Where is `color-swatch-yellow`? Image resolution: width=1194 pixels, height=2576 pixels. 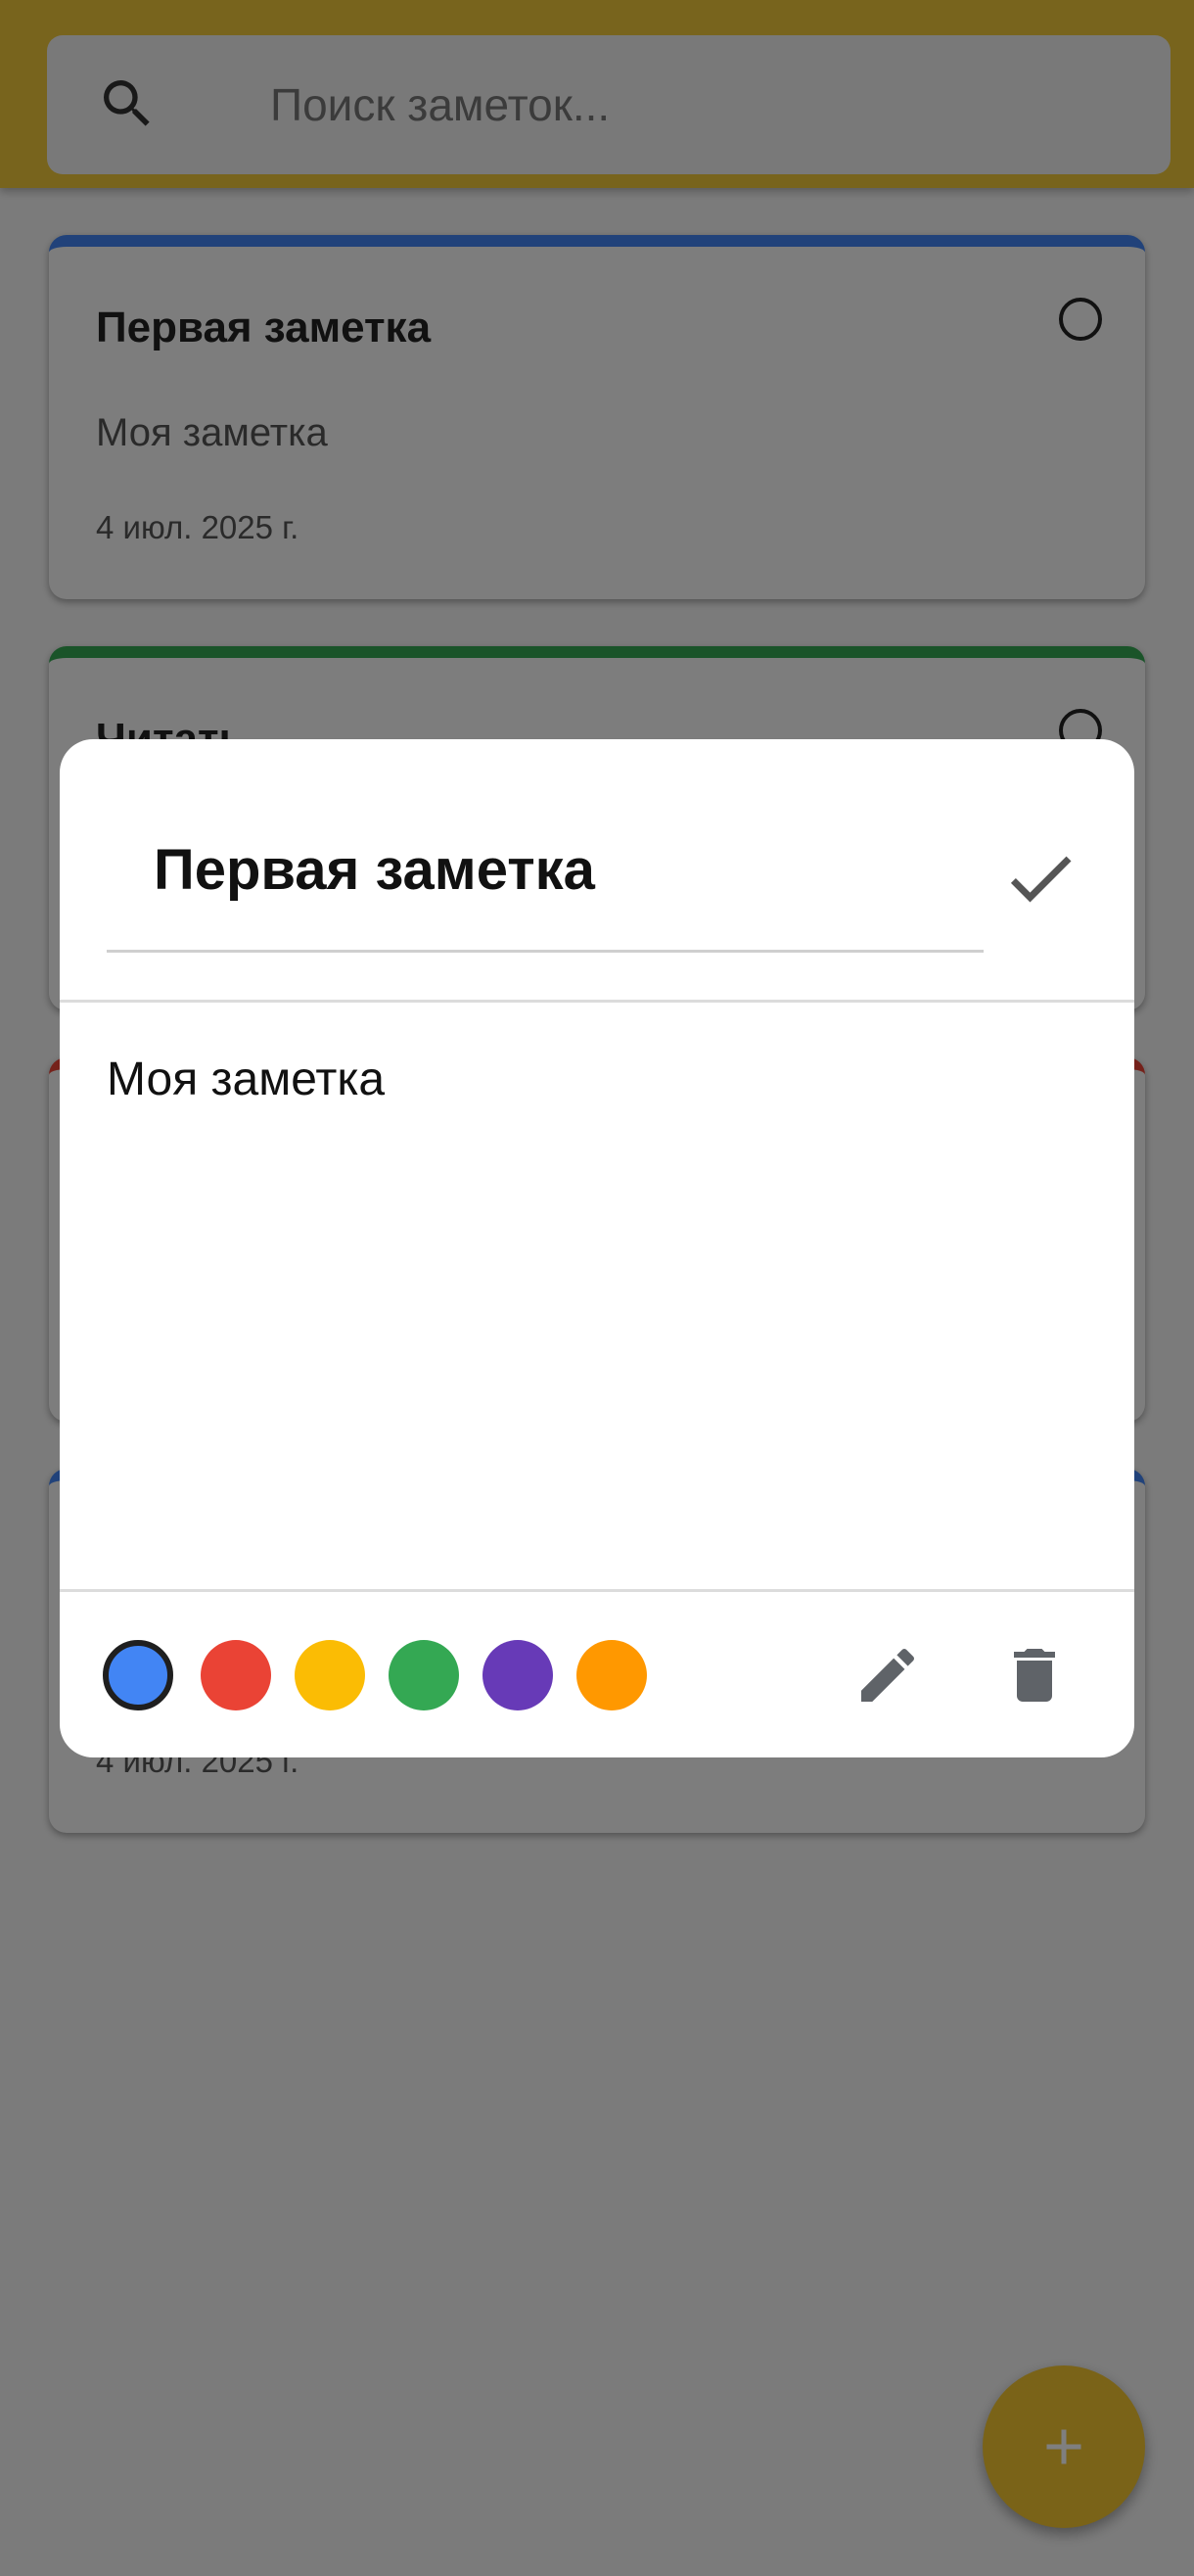
color-swatch-yellow is located at coordinates (330, 1675).